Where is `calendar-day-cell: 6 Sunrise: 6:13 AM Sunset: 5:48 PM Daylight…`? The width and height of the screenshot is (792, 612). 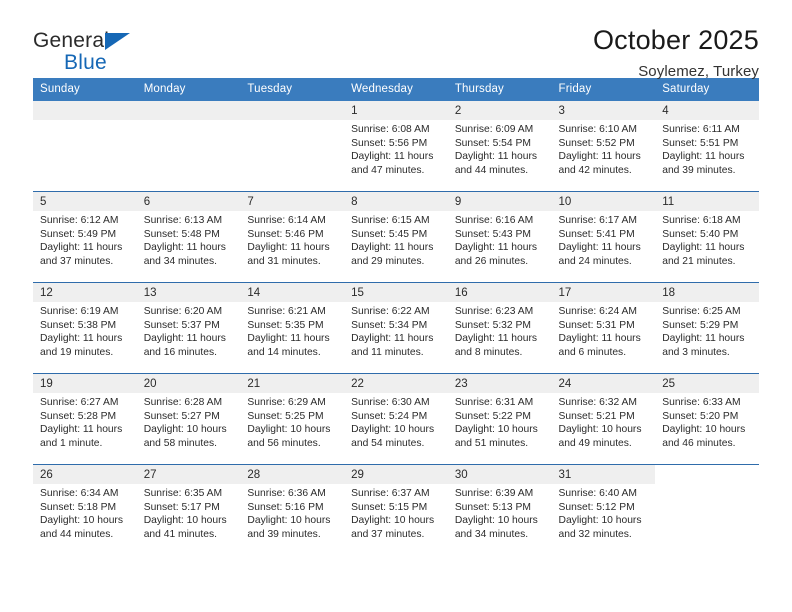
calendar-day-cell: 6 Sunrise: 6:13 AM Sunset: 5:48 PM Daylight… is located at coordinates (188, 237).